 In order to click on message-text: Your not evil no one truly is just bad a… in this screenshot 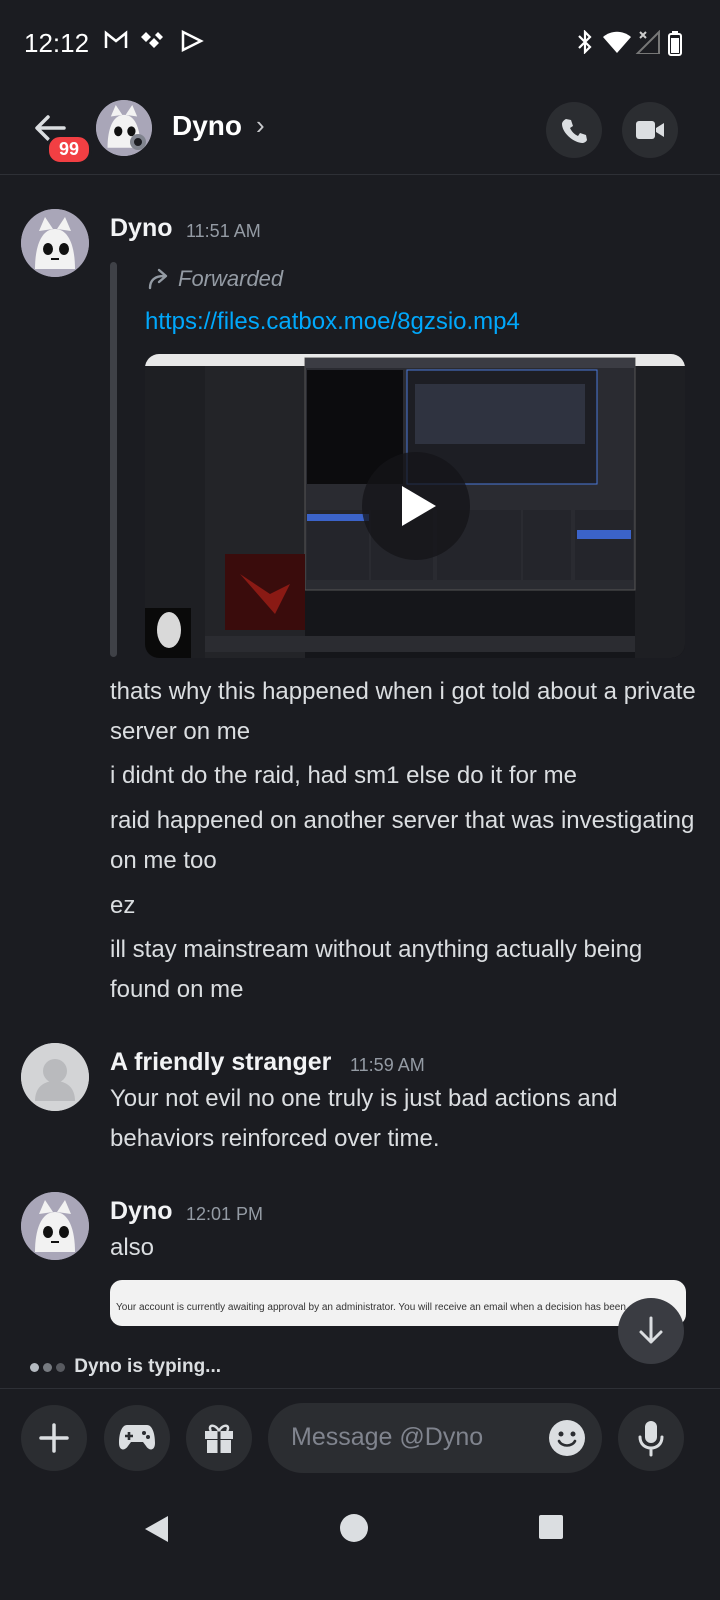, I will do `click(364, 1118)`.